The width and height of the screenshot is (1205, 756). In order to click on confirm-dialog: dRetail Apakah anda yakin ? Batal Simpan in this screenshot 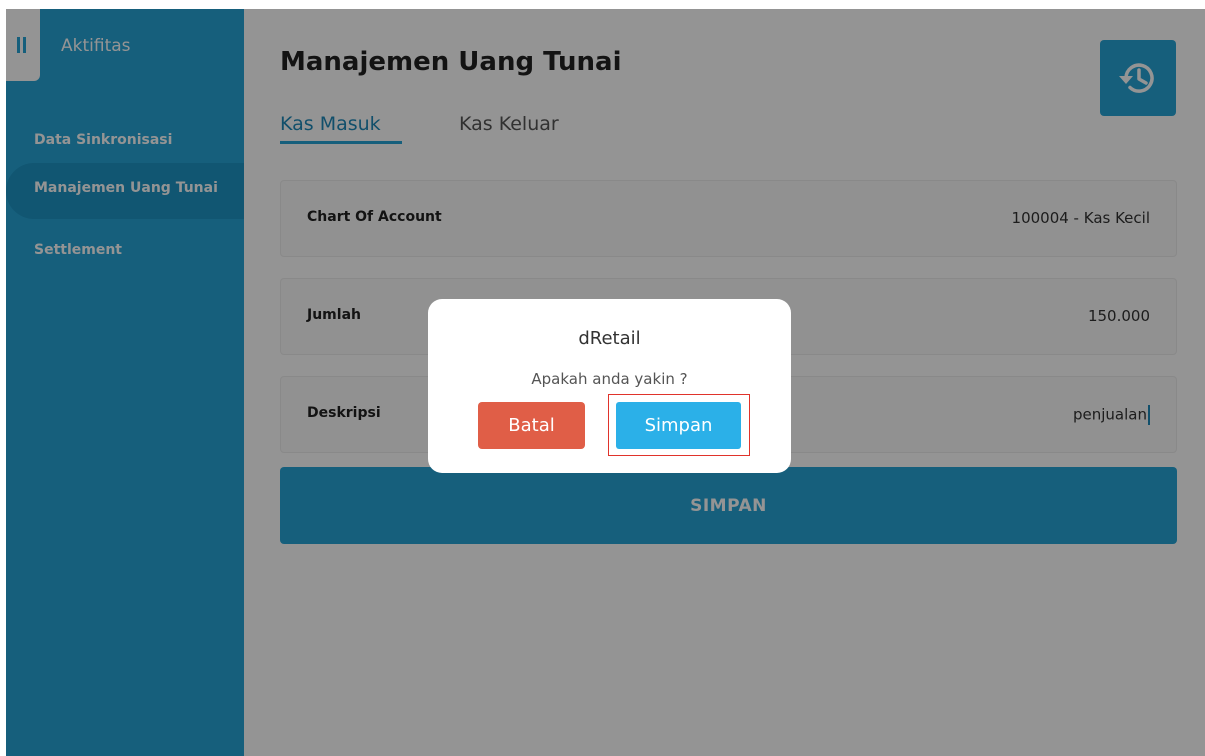, I will do `click(609, 386)`.